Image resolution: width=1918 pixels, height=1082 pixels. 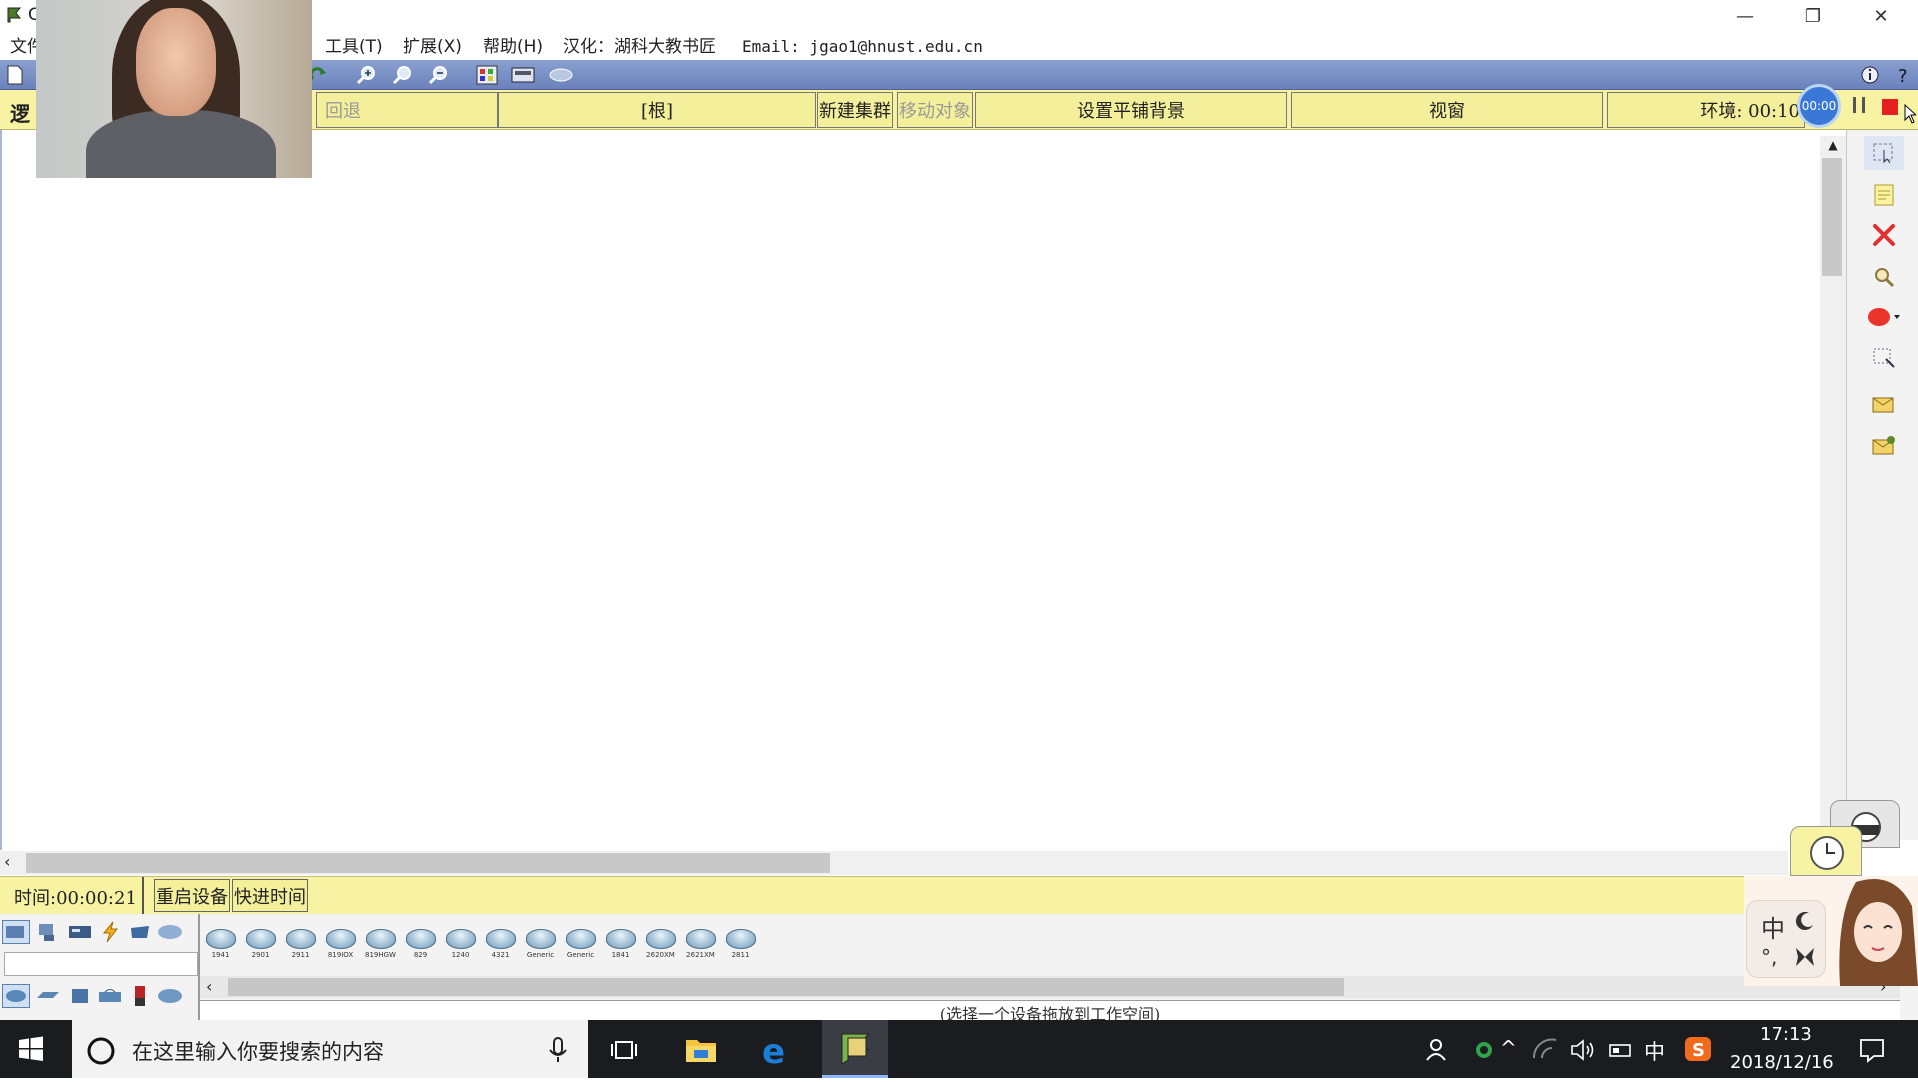 I want to click on sogou-ime-icon: S, so click(x=1698, y=1049).